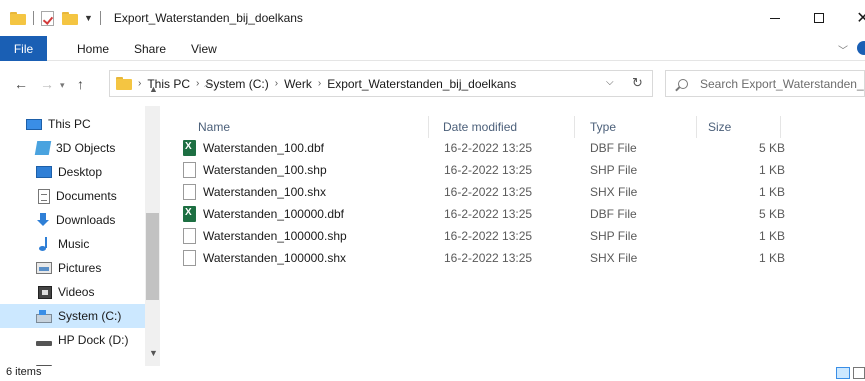 This screenshot has height=381, width=865. I want to click on nav-item-pictures: Pictures, so click(72, 268).